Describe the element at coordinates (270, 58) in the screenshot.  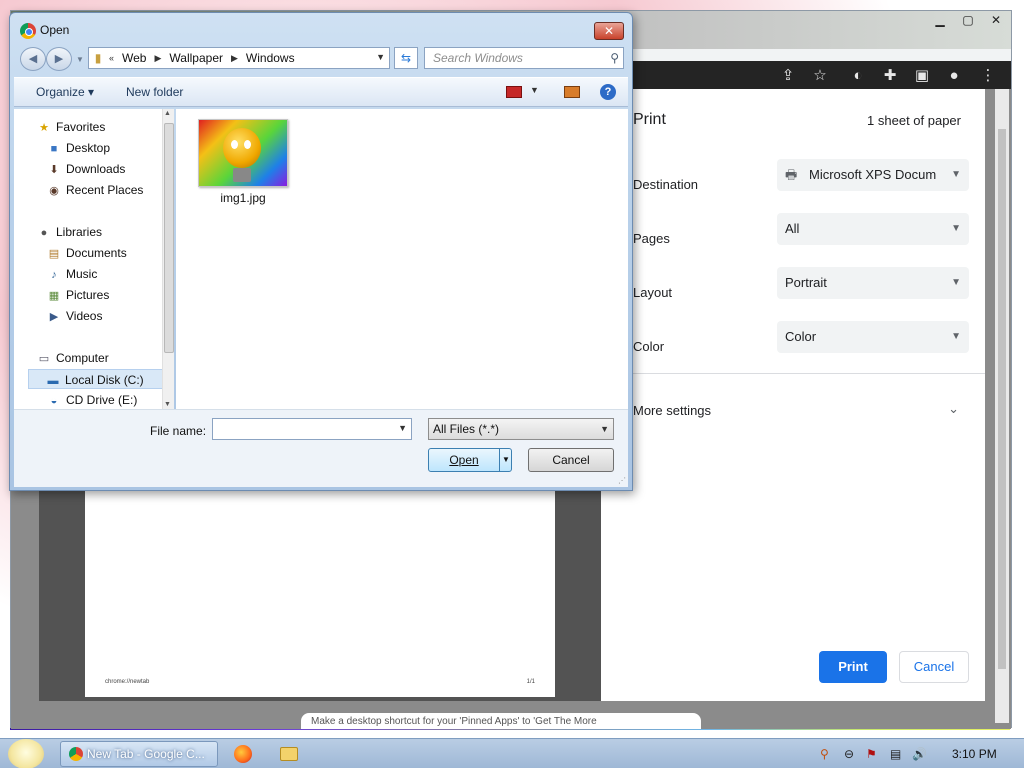
I see `breadcrumb-windows: Windows` at that location.